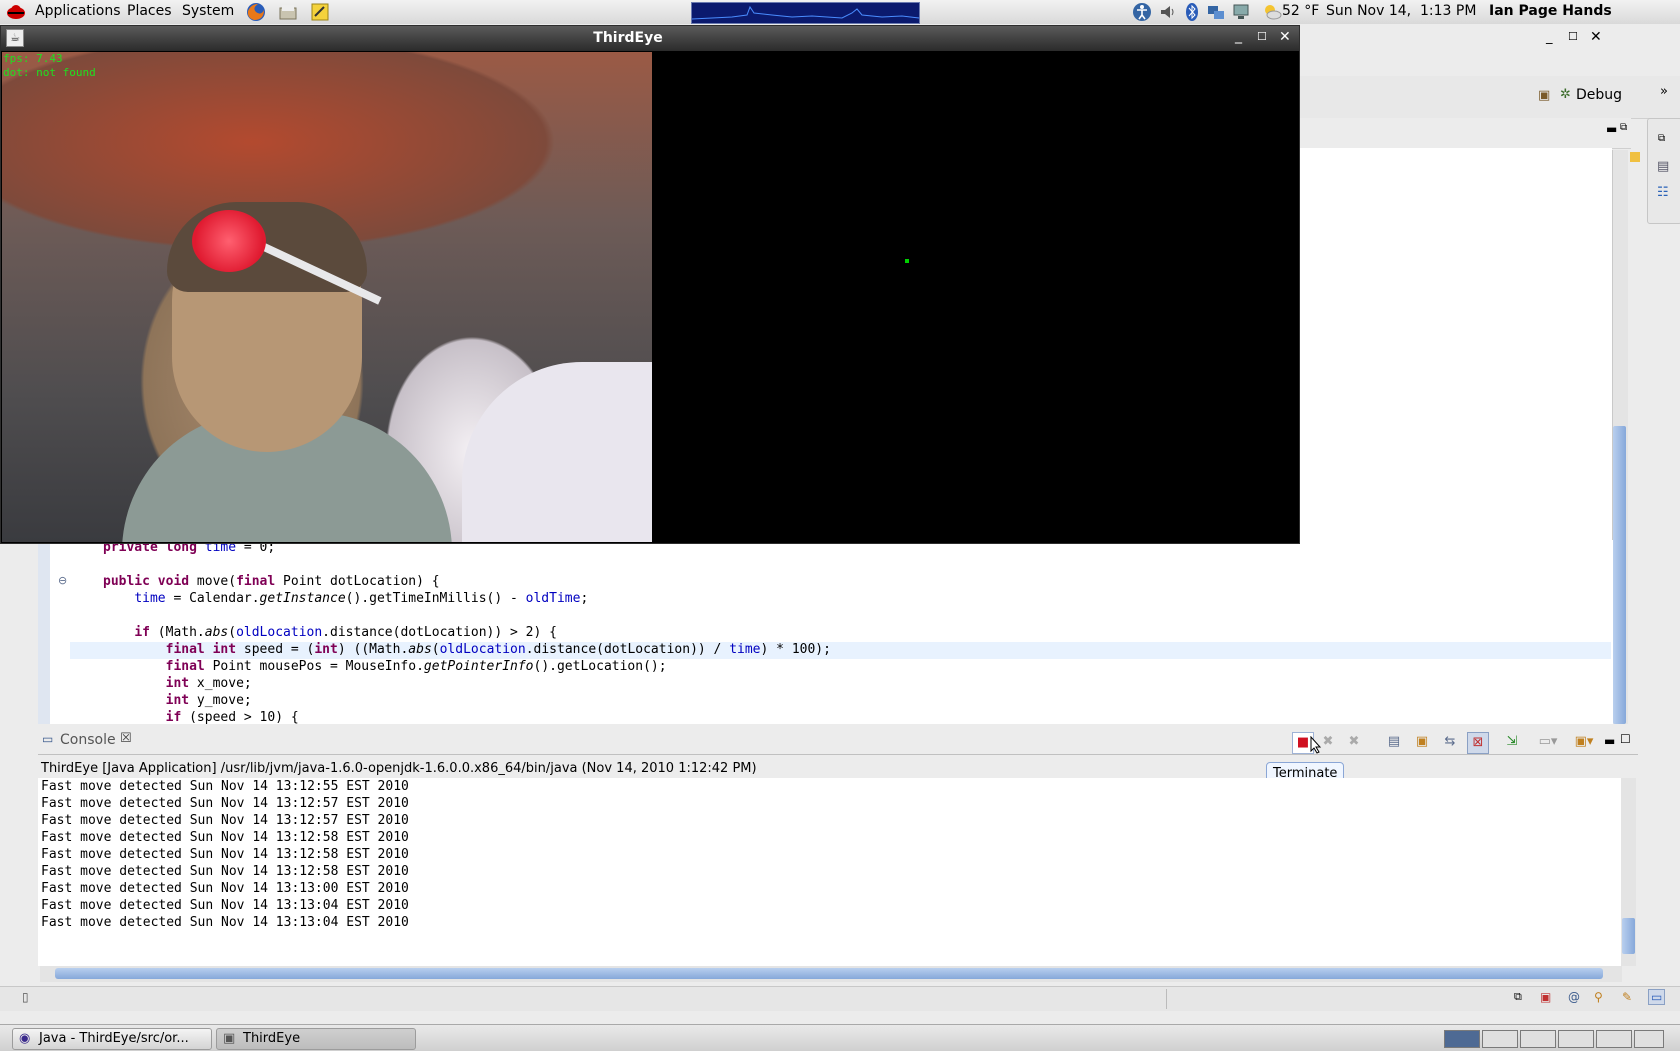 This screenshot has height=1051, width=1680. What do you see at coordinates (60, 632) in the screenshot?
I see `editor-folding-ruler: ⊖` at bounding box center [60, 632].